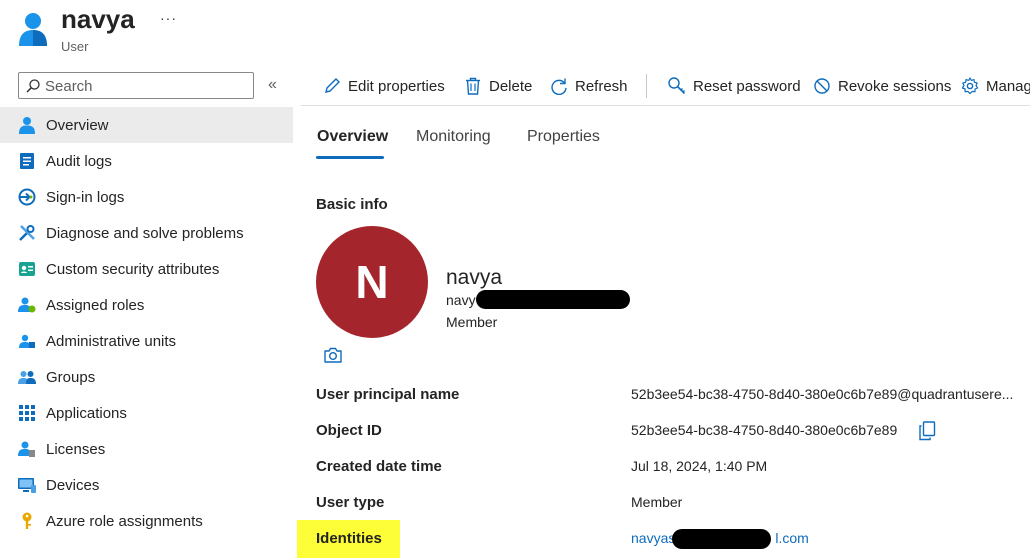 Image resolution: width=1030 pixels, height=558 pixels. I want to click on refresh-label: Refresh, so click(601, 86).